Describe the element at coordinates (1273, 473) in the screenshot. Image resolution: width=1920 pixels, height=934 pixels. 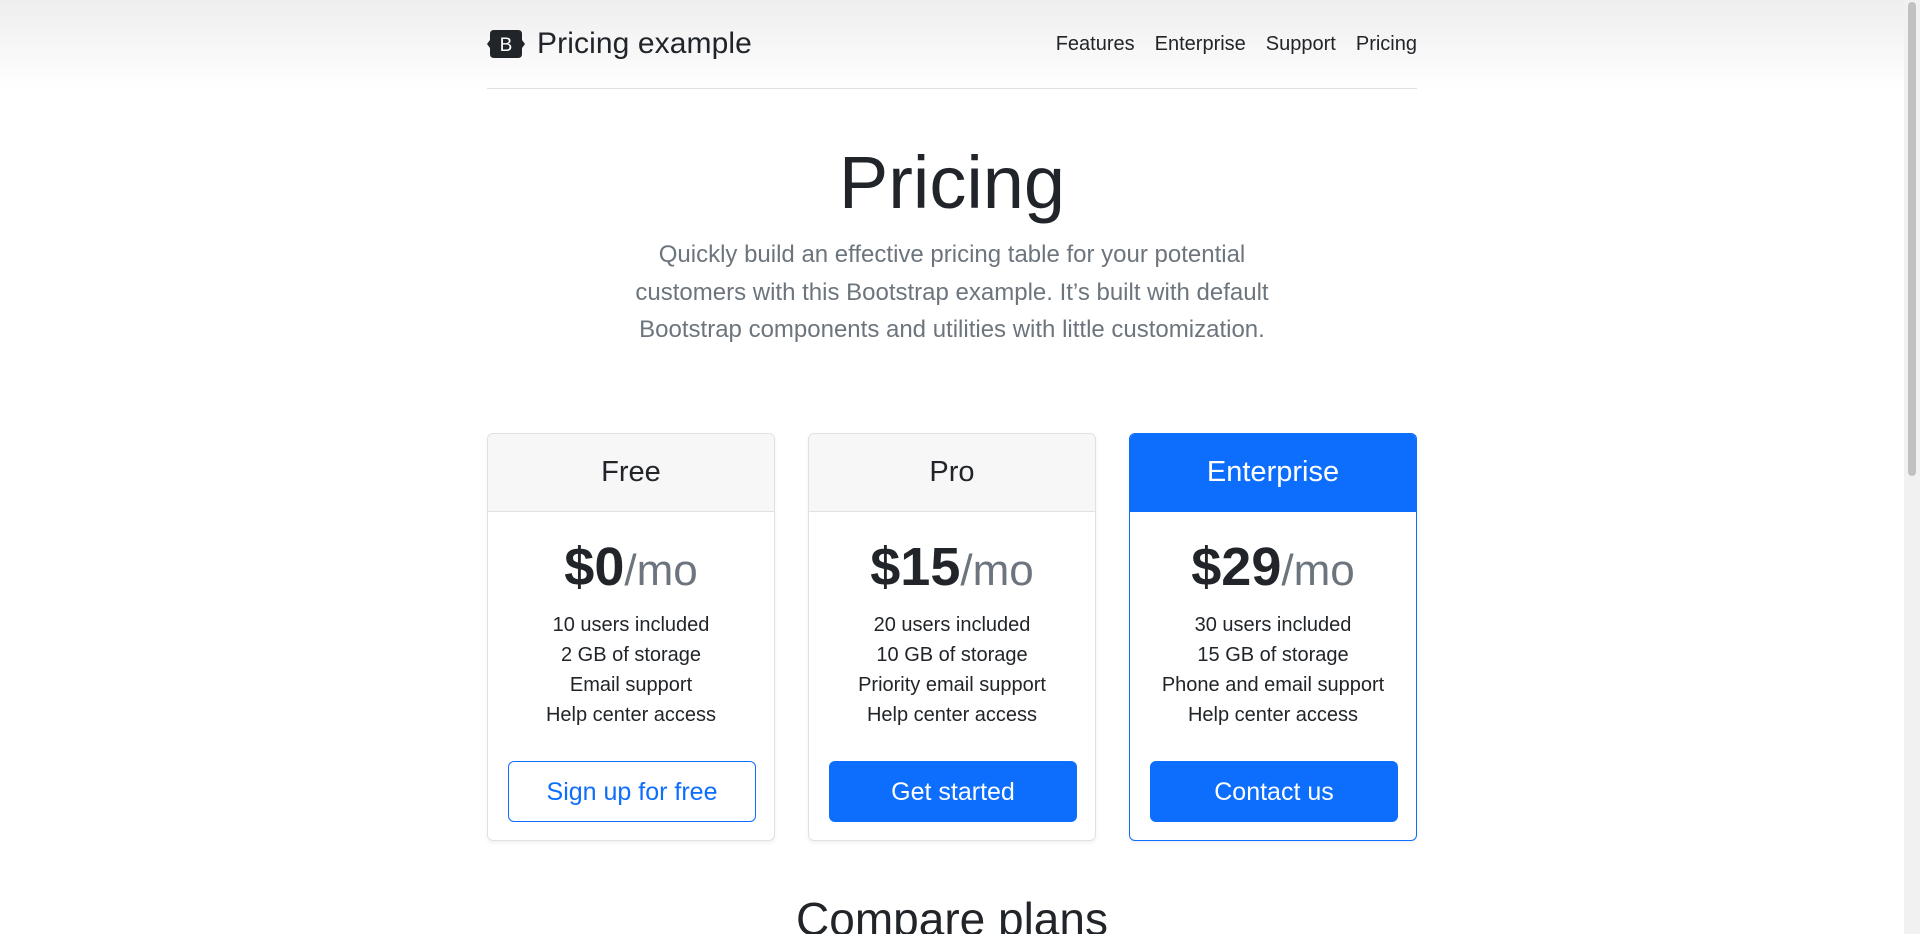
I see `plan-name: Enterprise` at that location.